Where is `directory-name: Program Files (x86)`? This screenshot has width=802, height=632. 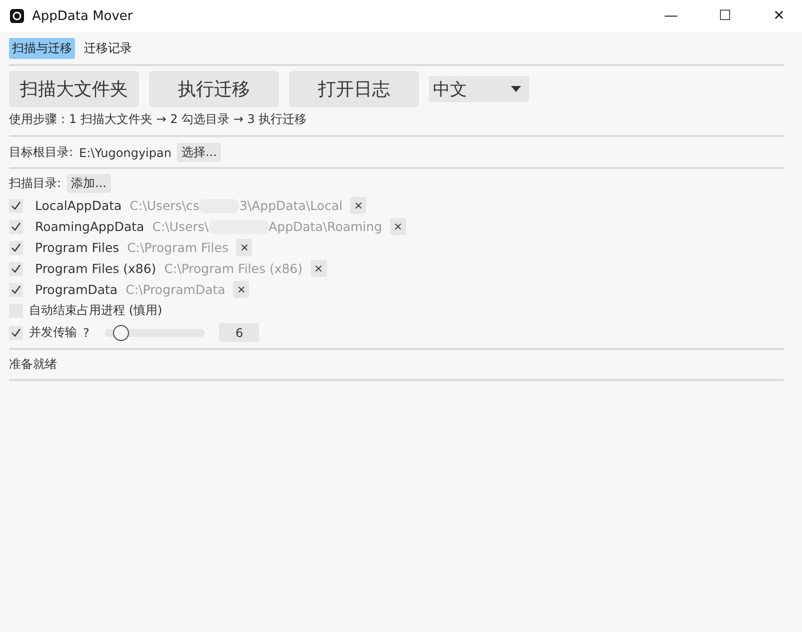
directory-name: Program Files (x86) is located at coordinates (95, 268).